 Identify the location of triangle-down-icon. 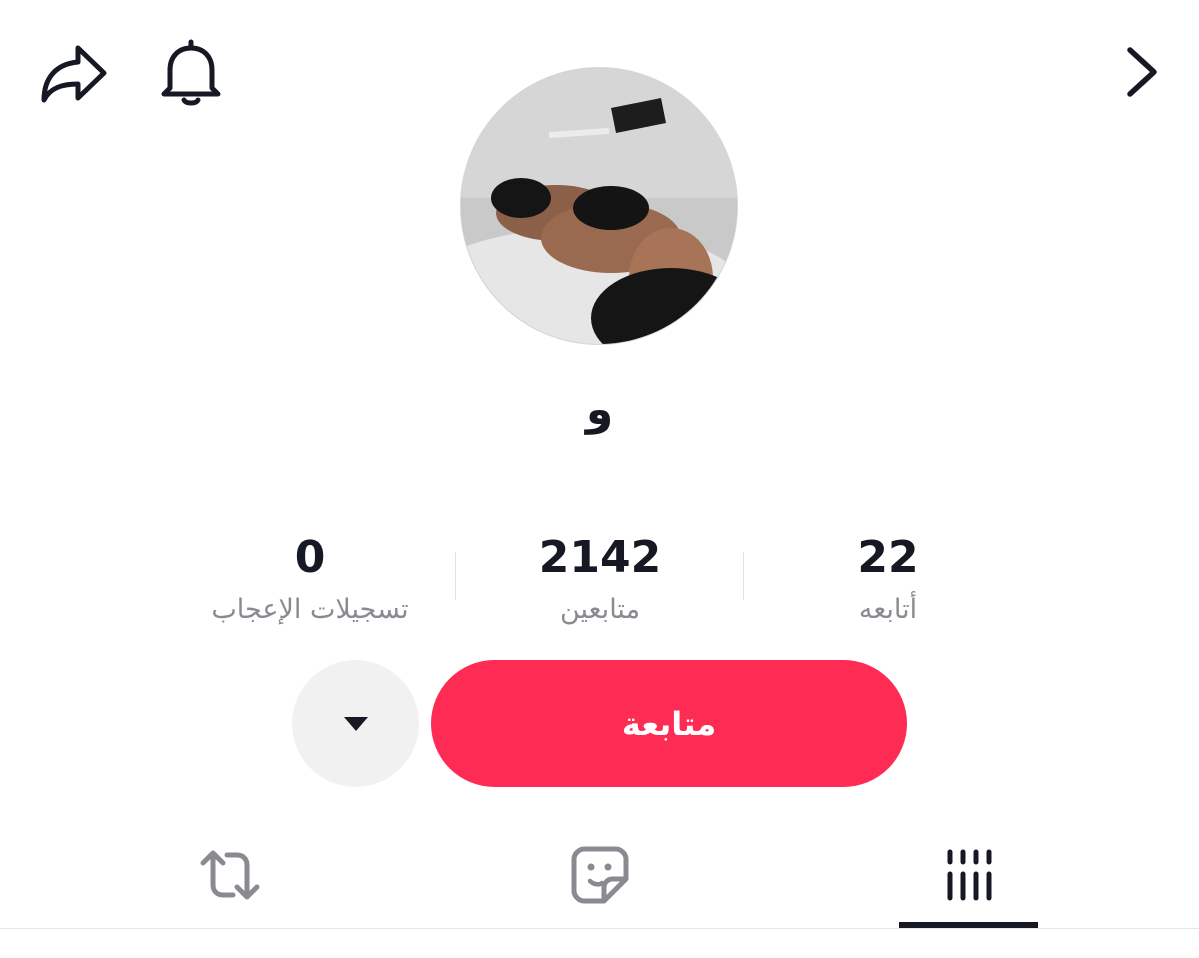
(355, 723).